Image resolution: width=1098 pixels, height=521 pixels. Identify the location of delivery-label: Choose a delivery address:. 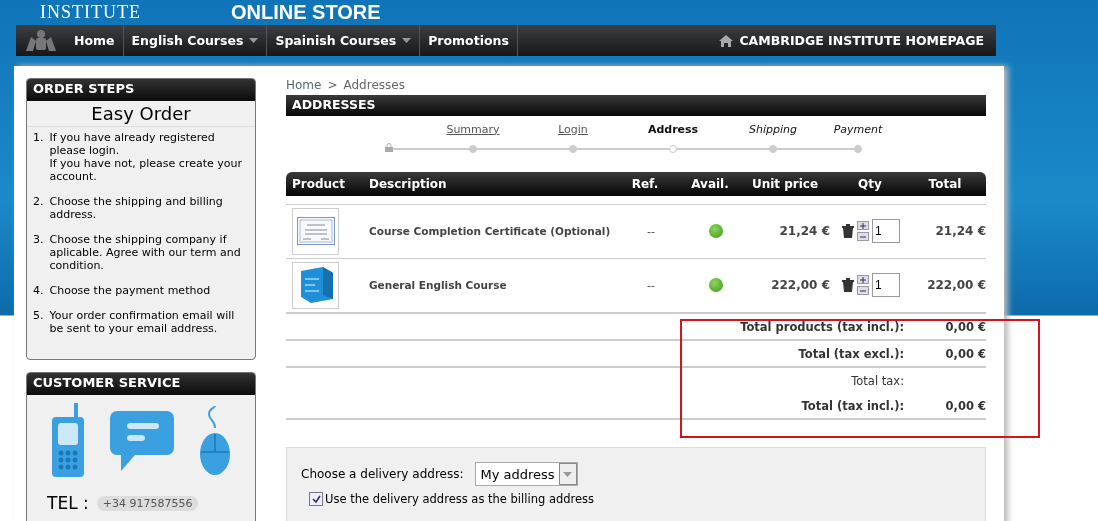
(382, 474).